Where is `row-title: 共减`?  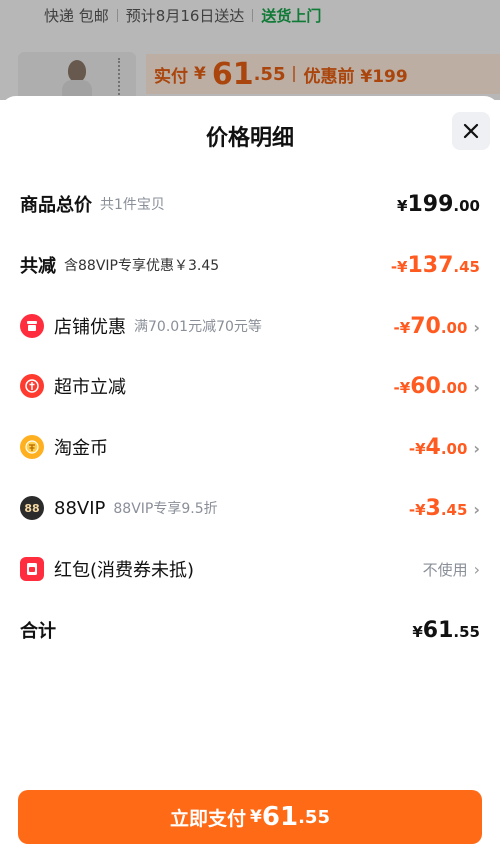 row-title: 共减 is located at coordinates (38, 266).